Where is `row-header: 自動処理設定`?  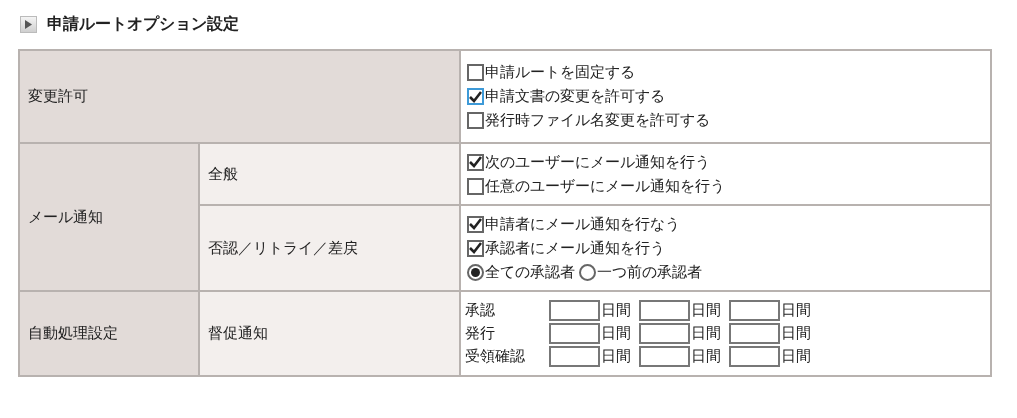
row-header: 自動処理設定 is located at coordinates (109, 333).